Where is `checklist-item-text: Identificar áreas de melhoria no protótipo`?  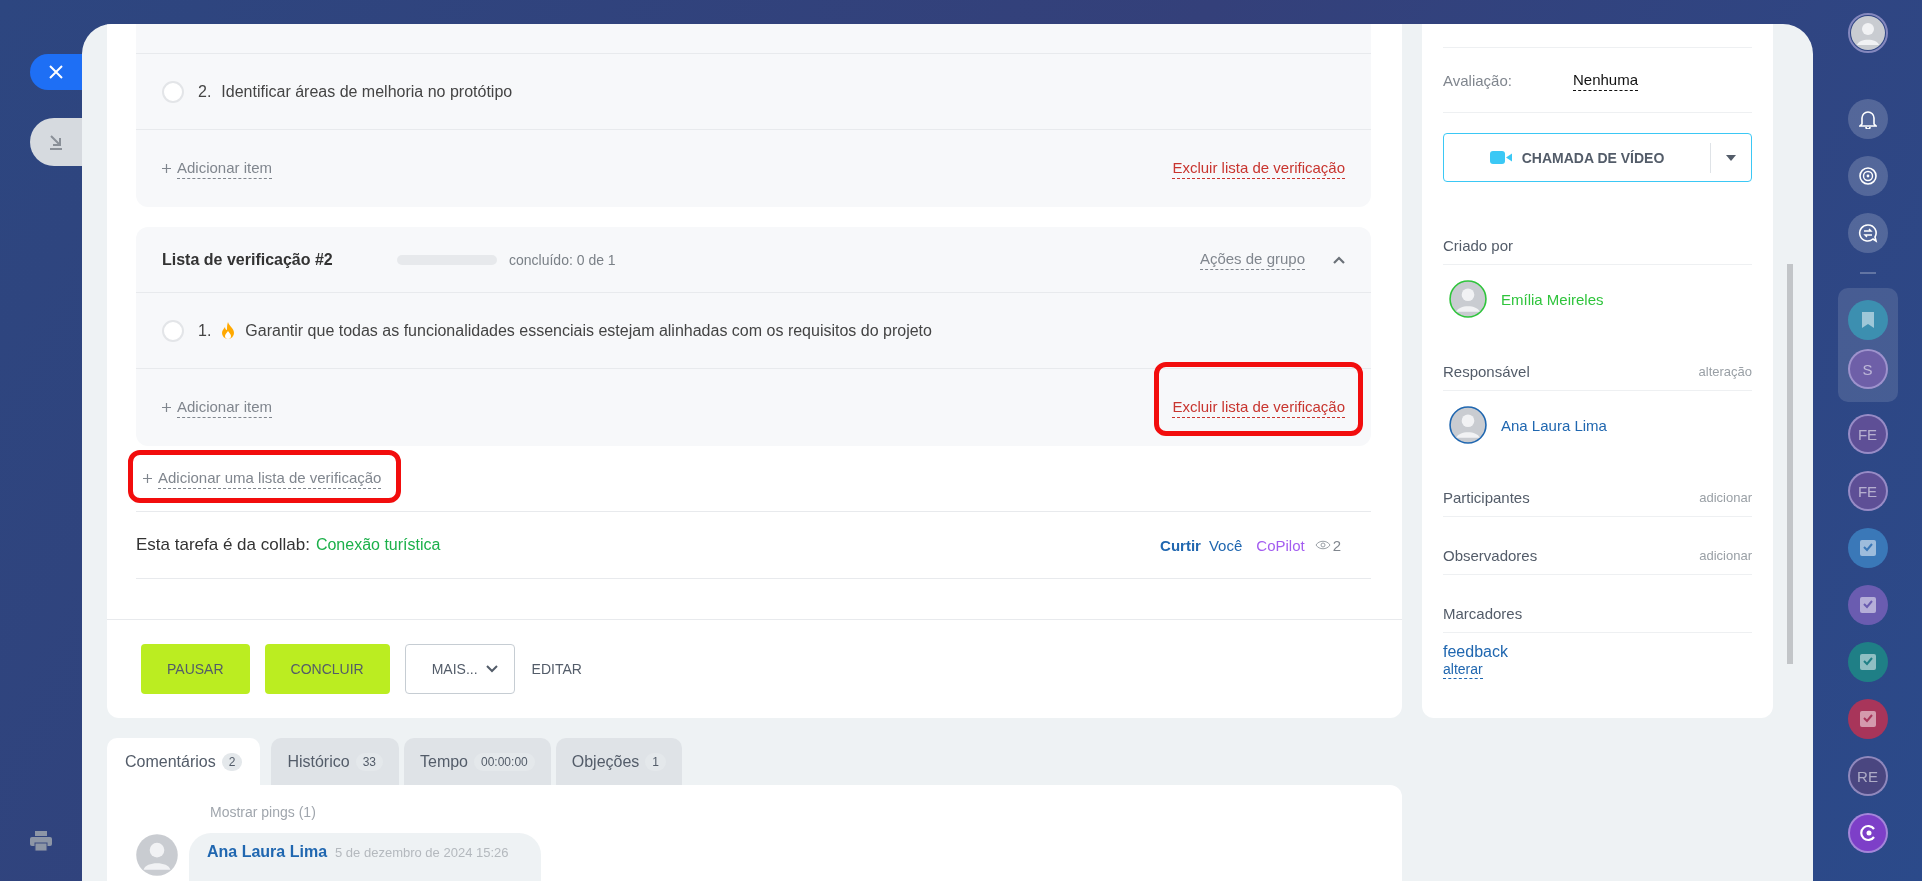 checklist-item-text: Identificar áreas de melhoria no protótipo is located at coordinates (367, 91).